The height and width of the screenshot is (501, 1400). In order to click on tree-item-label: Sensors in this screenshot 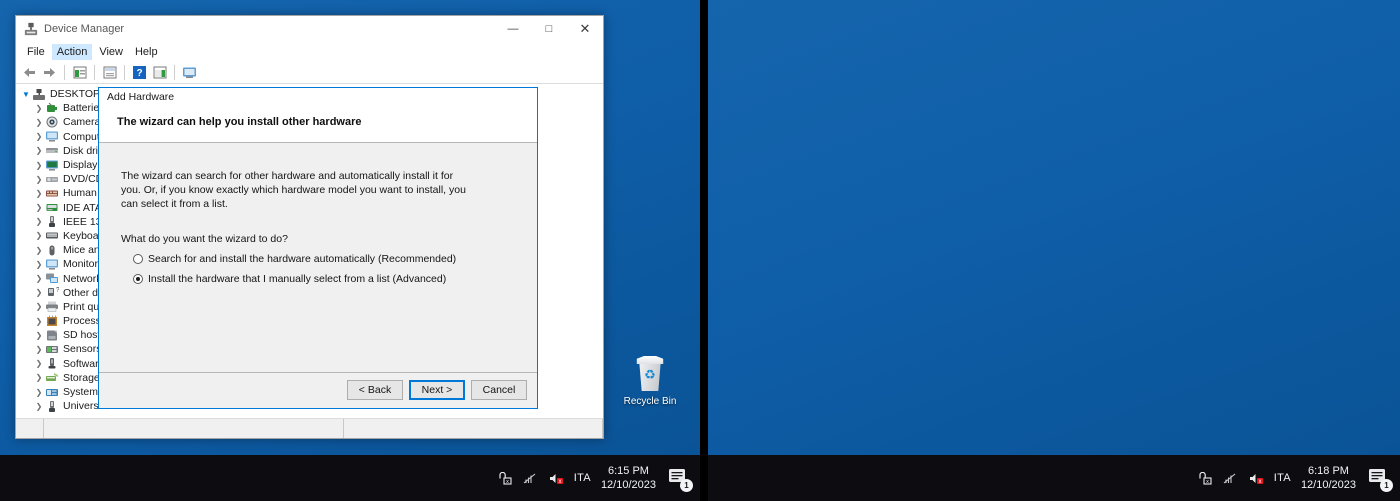, I will do `click(82, 349)`.